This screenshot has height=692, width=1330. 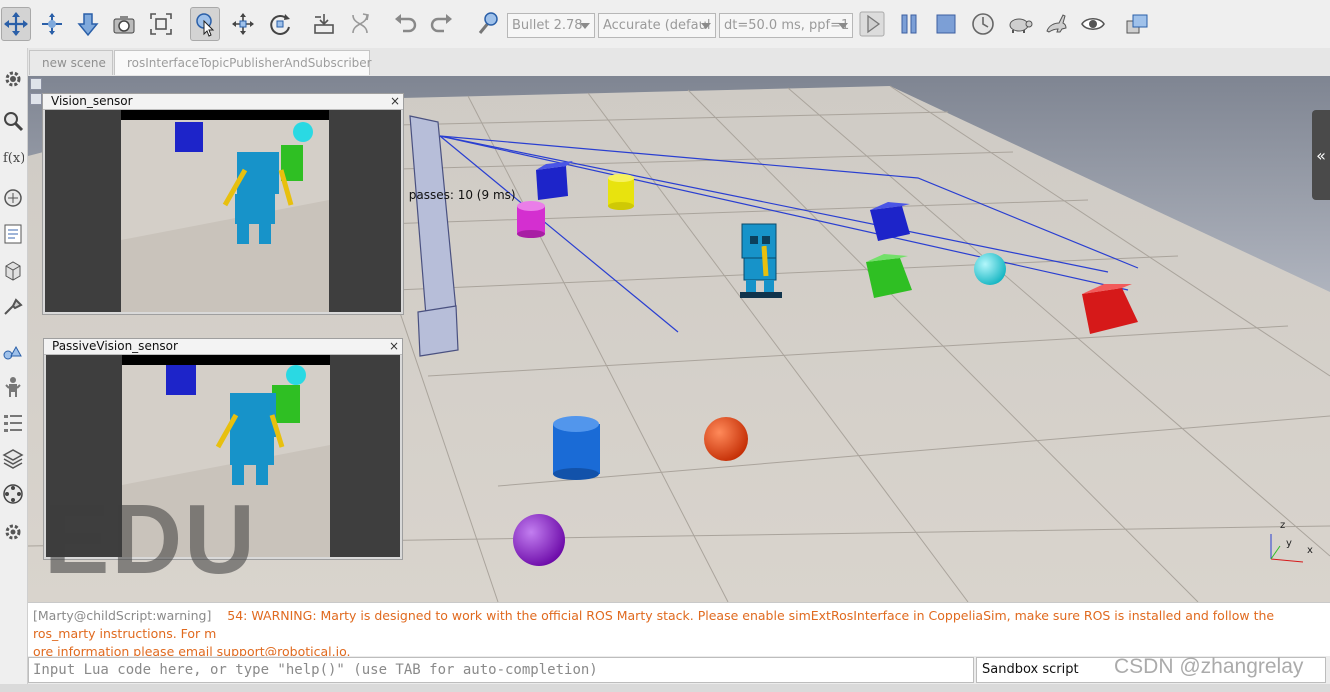 I want to click on navigate-icon, so click(x=16, y=24).